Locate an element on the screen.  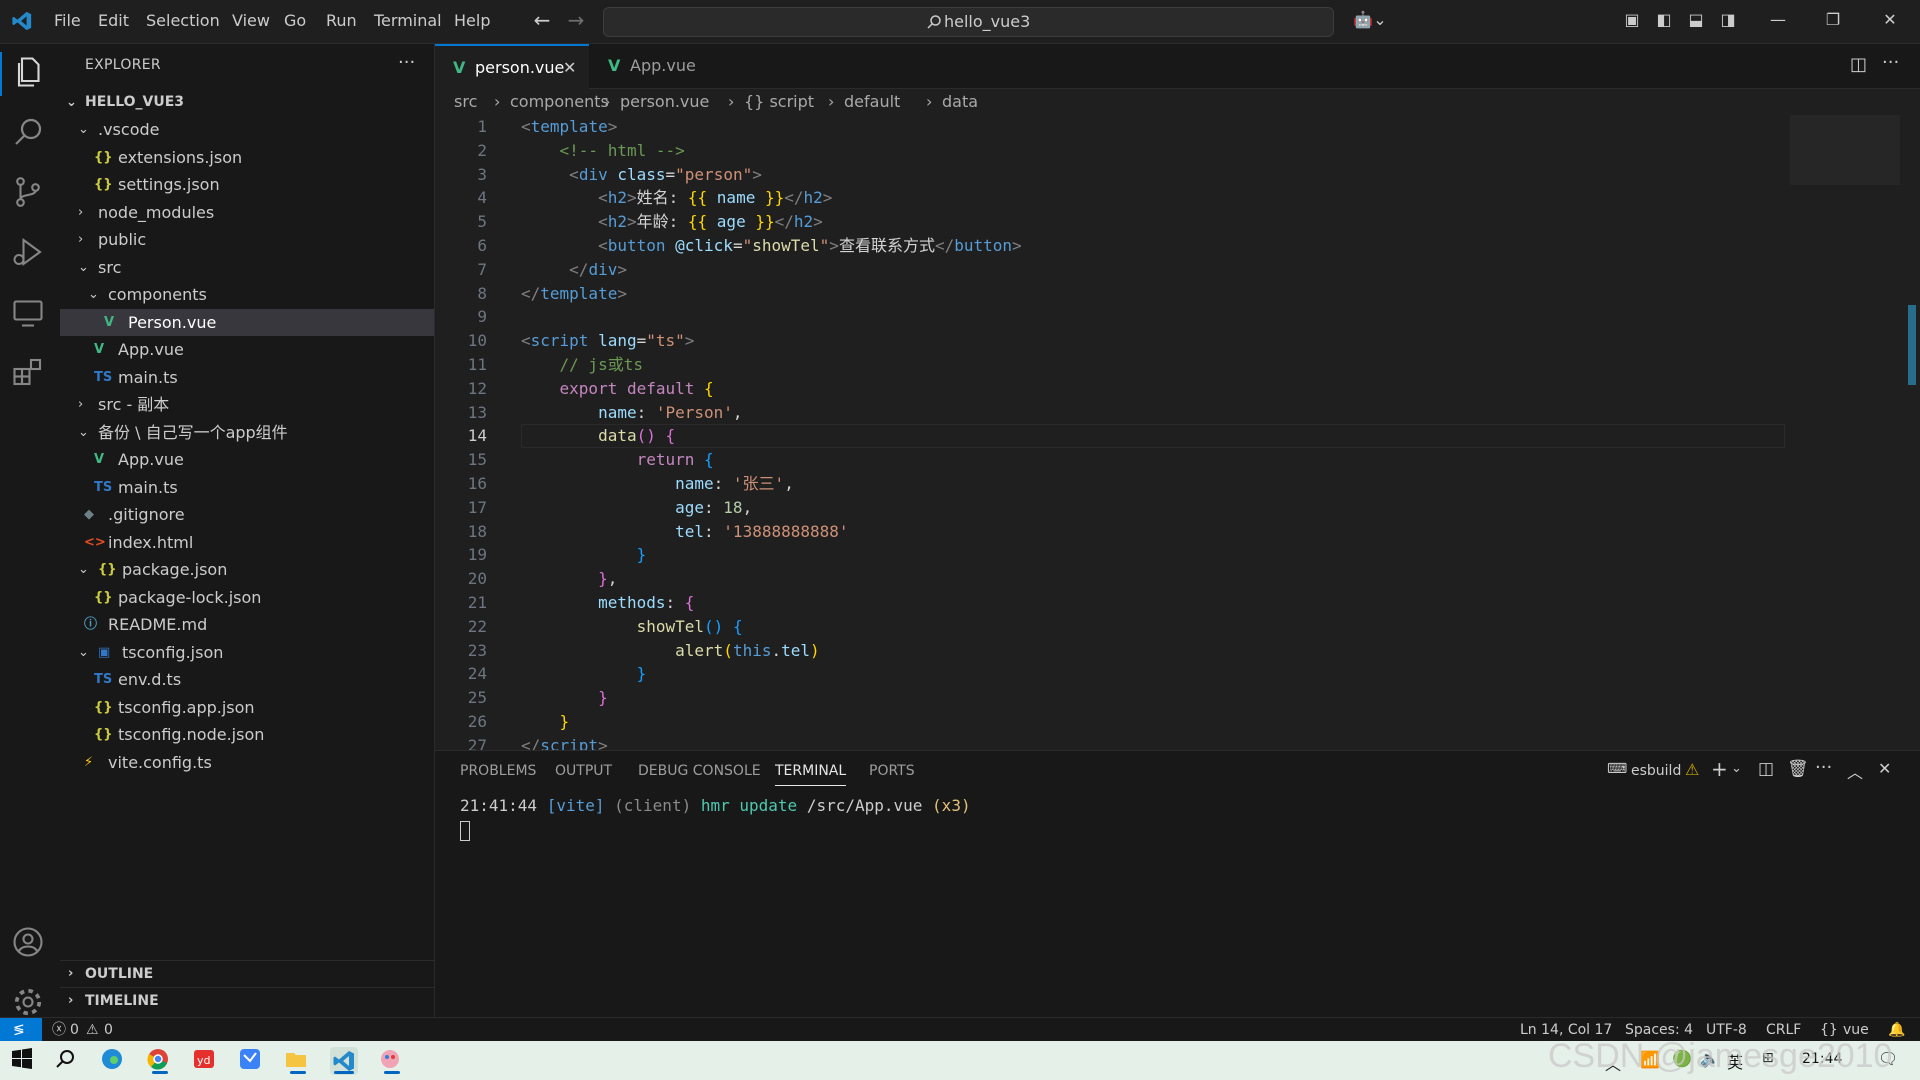
outline-section: › OUTLINE is located at coordinates (247, 973).